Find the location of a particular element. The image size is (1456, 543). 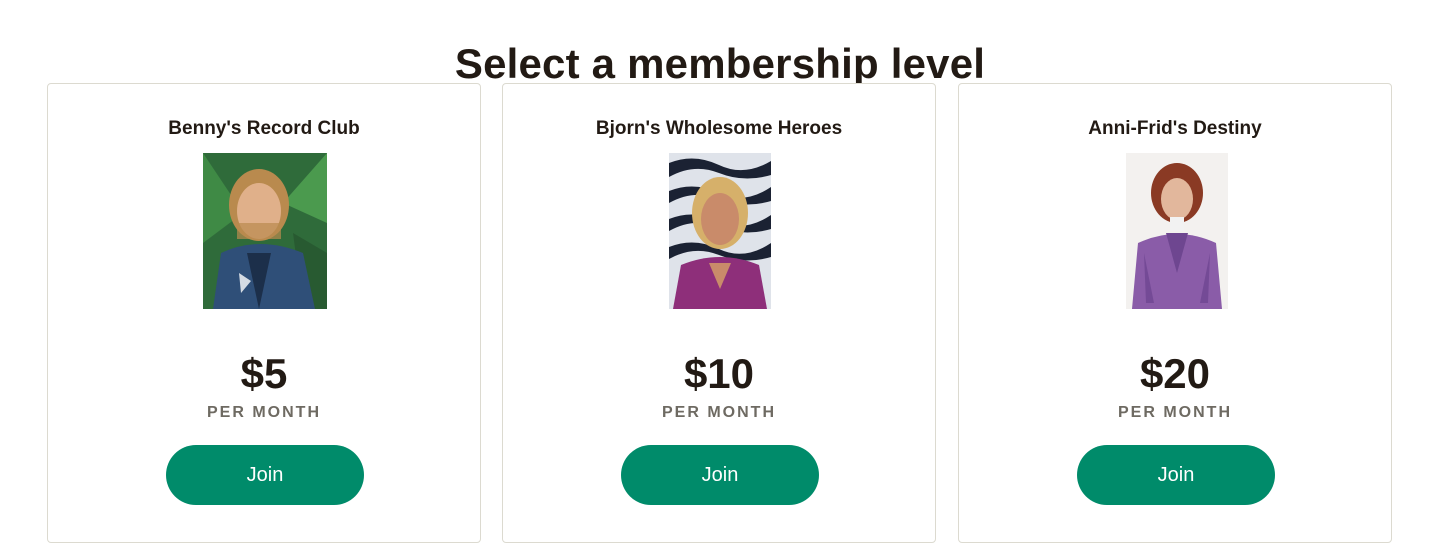

tier-price: $5 is located at coordinates (264, 373).